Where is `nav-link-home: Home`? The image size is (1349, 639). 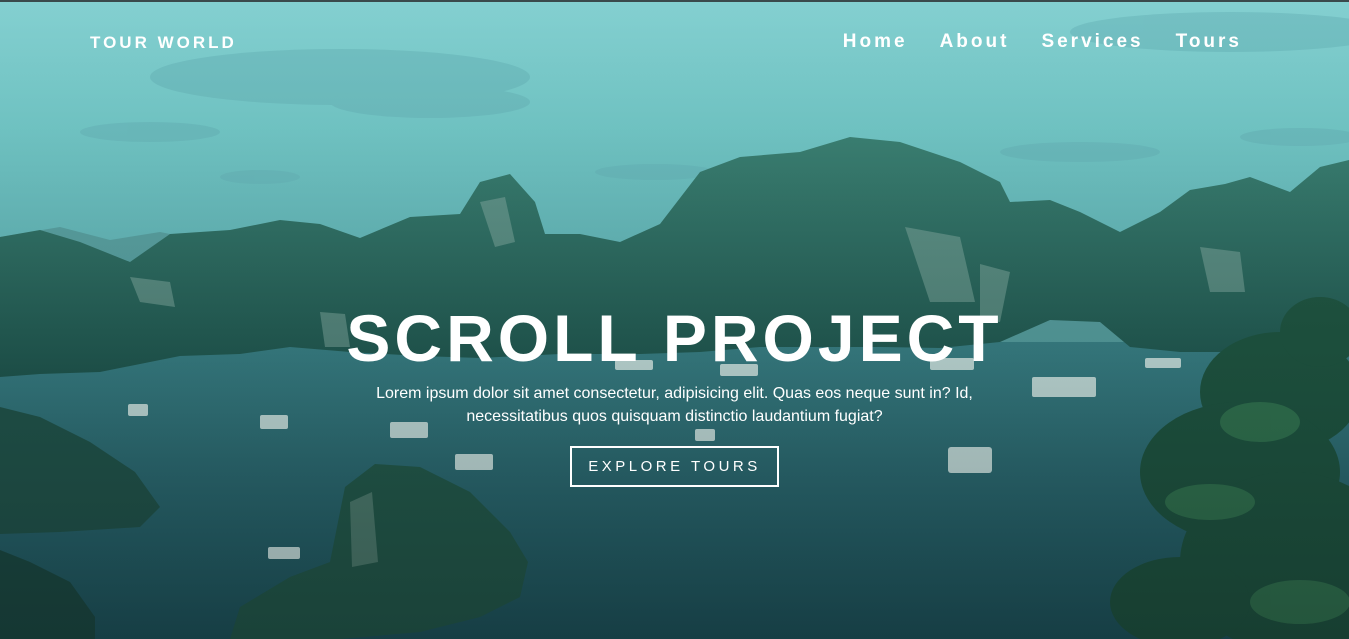 nav-link-home: Home is located at coordinates (875, 42).